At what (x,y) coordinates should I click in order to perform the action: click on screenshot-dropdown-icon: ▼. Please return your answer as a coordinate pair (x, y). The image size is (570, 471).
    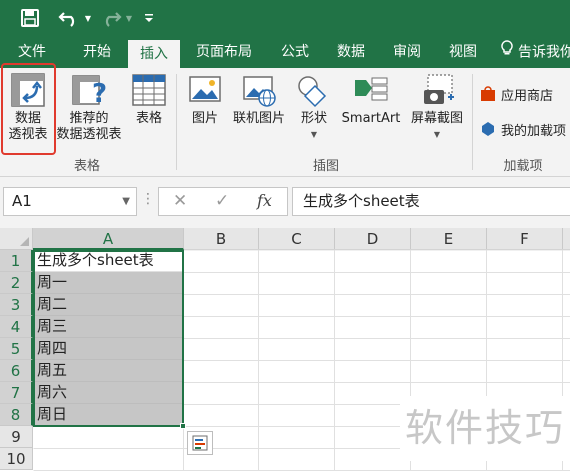
    Looking at the image, I should click on (437, 134).